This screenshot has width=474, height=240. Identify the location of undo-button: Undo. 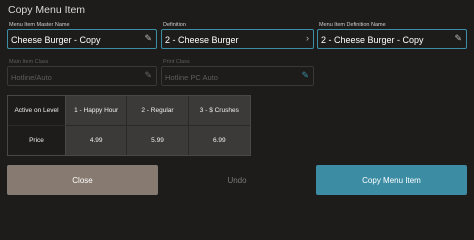
(237, 180).